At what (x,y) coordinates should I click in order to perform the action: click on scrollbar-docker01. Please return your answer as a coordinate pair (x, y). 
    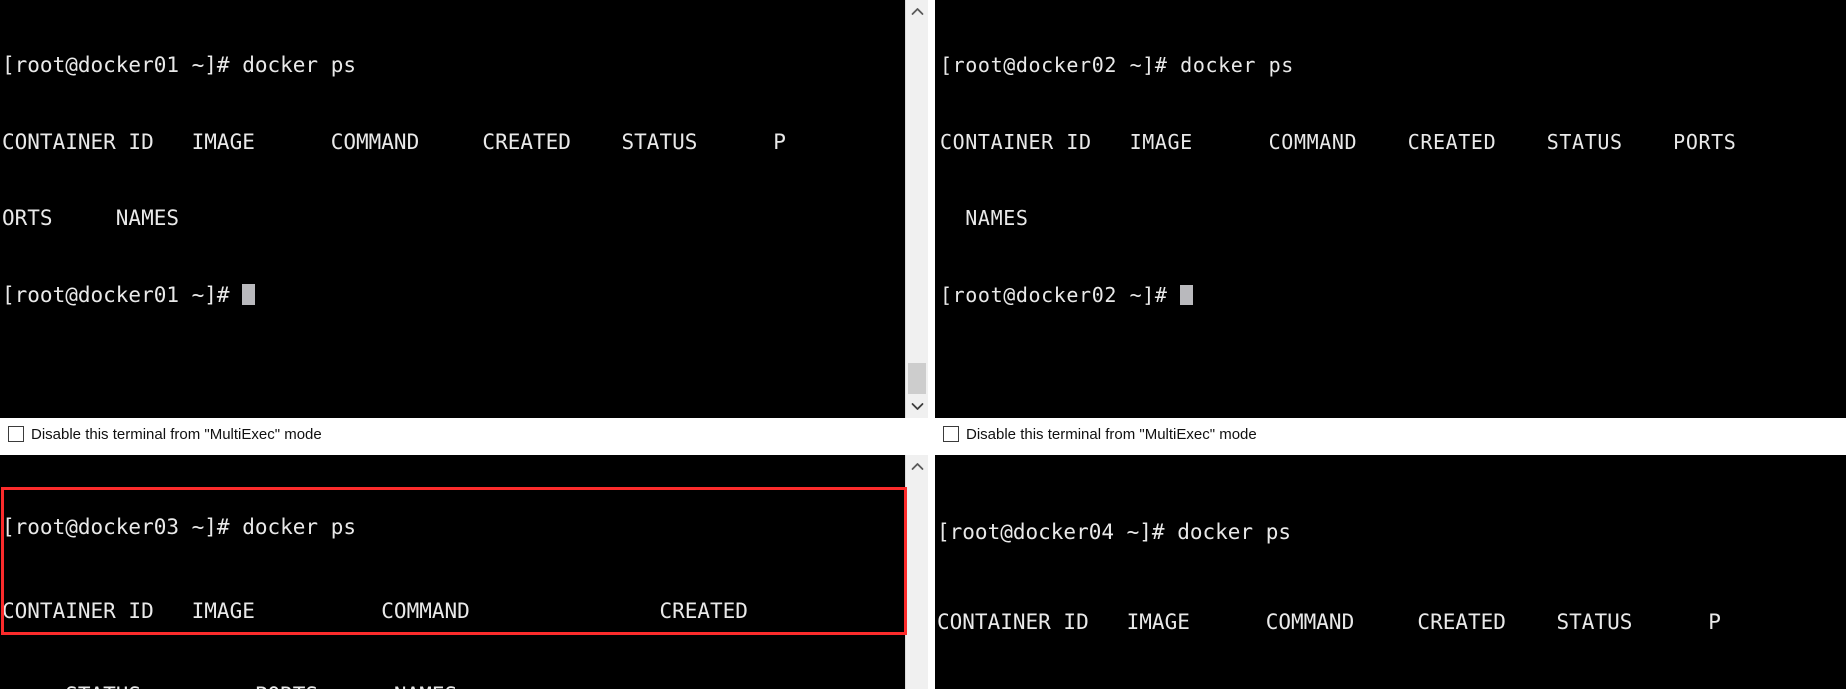
    Looking at the image, I should click on (916, 209).